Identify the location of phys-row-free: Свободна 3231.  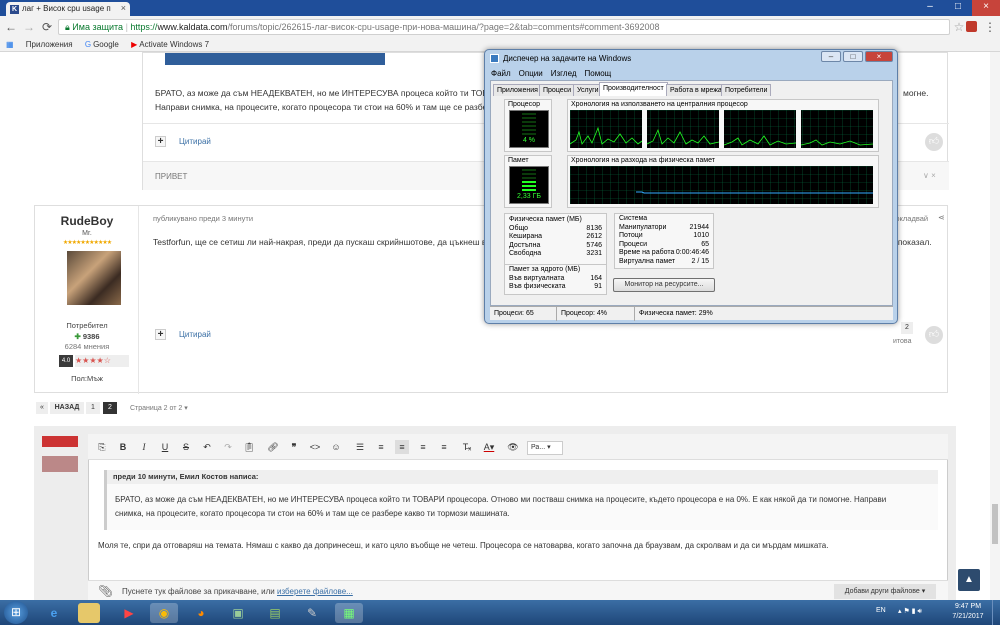
(555, 253).